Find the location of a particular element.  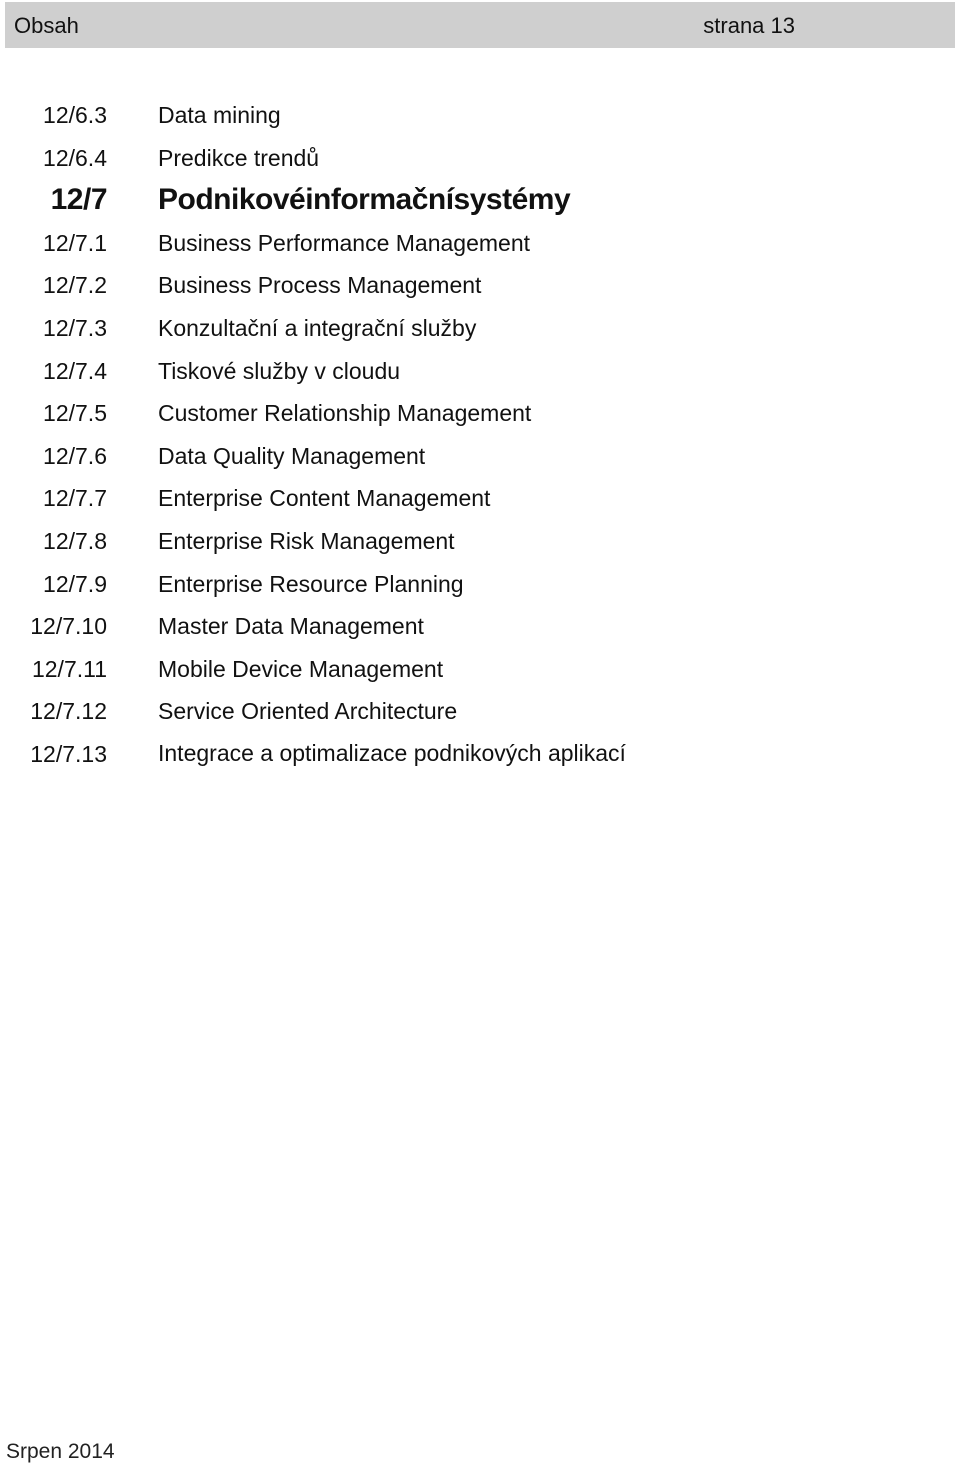

toc-entry-number: 12/7.9 is located at coordinates (75, 583).